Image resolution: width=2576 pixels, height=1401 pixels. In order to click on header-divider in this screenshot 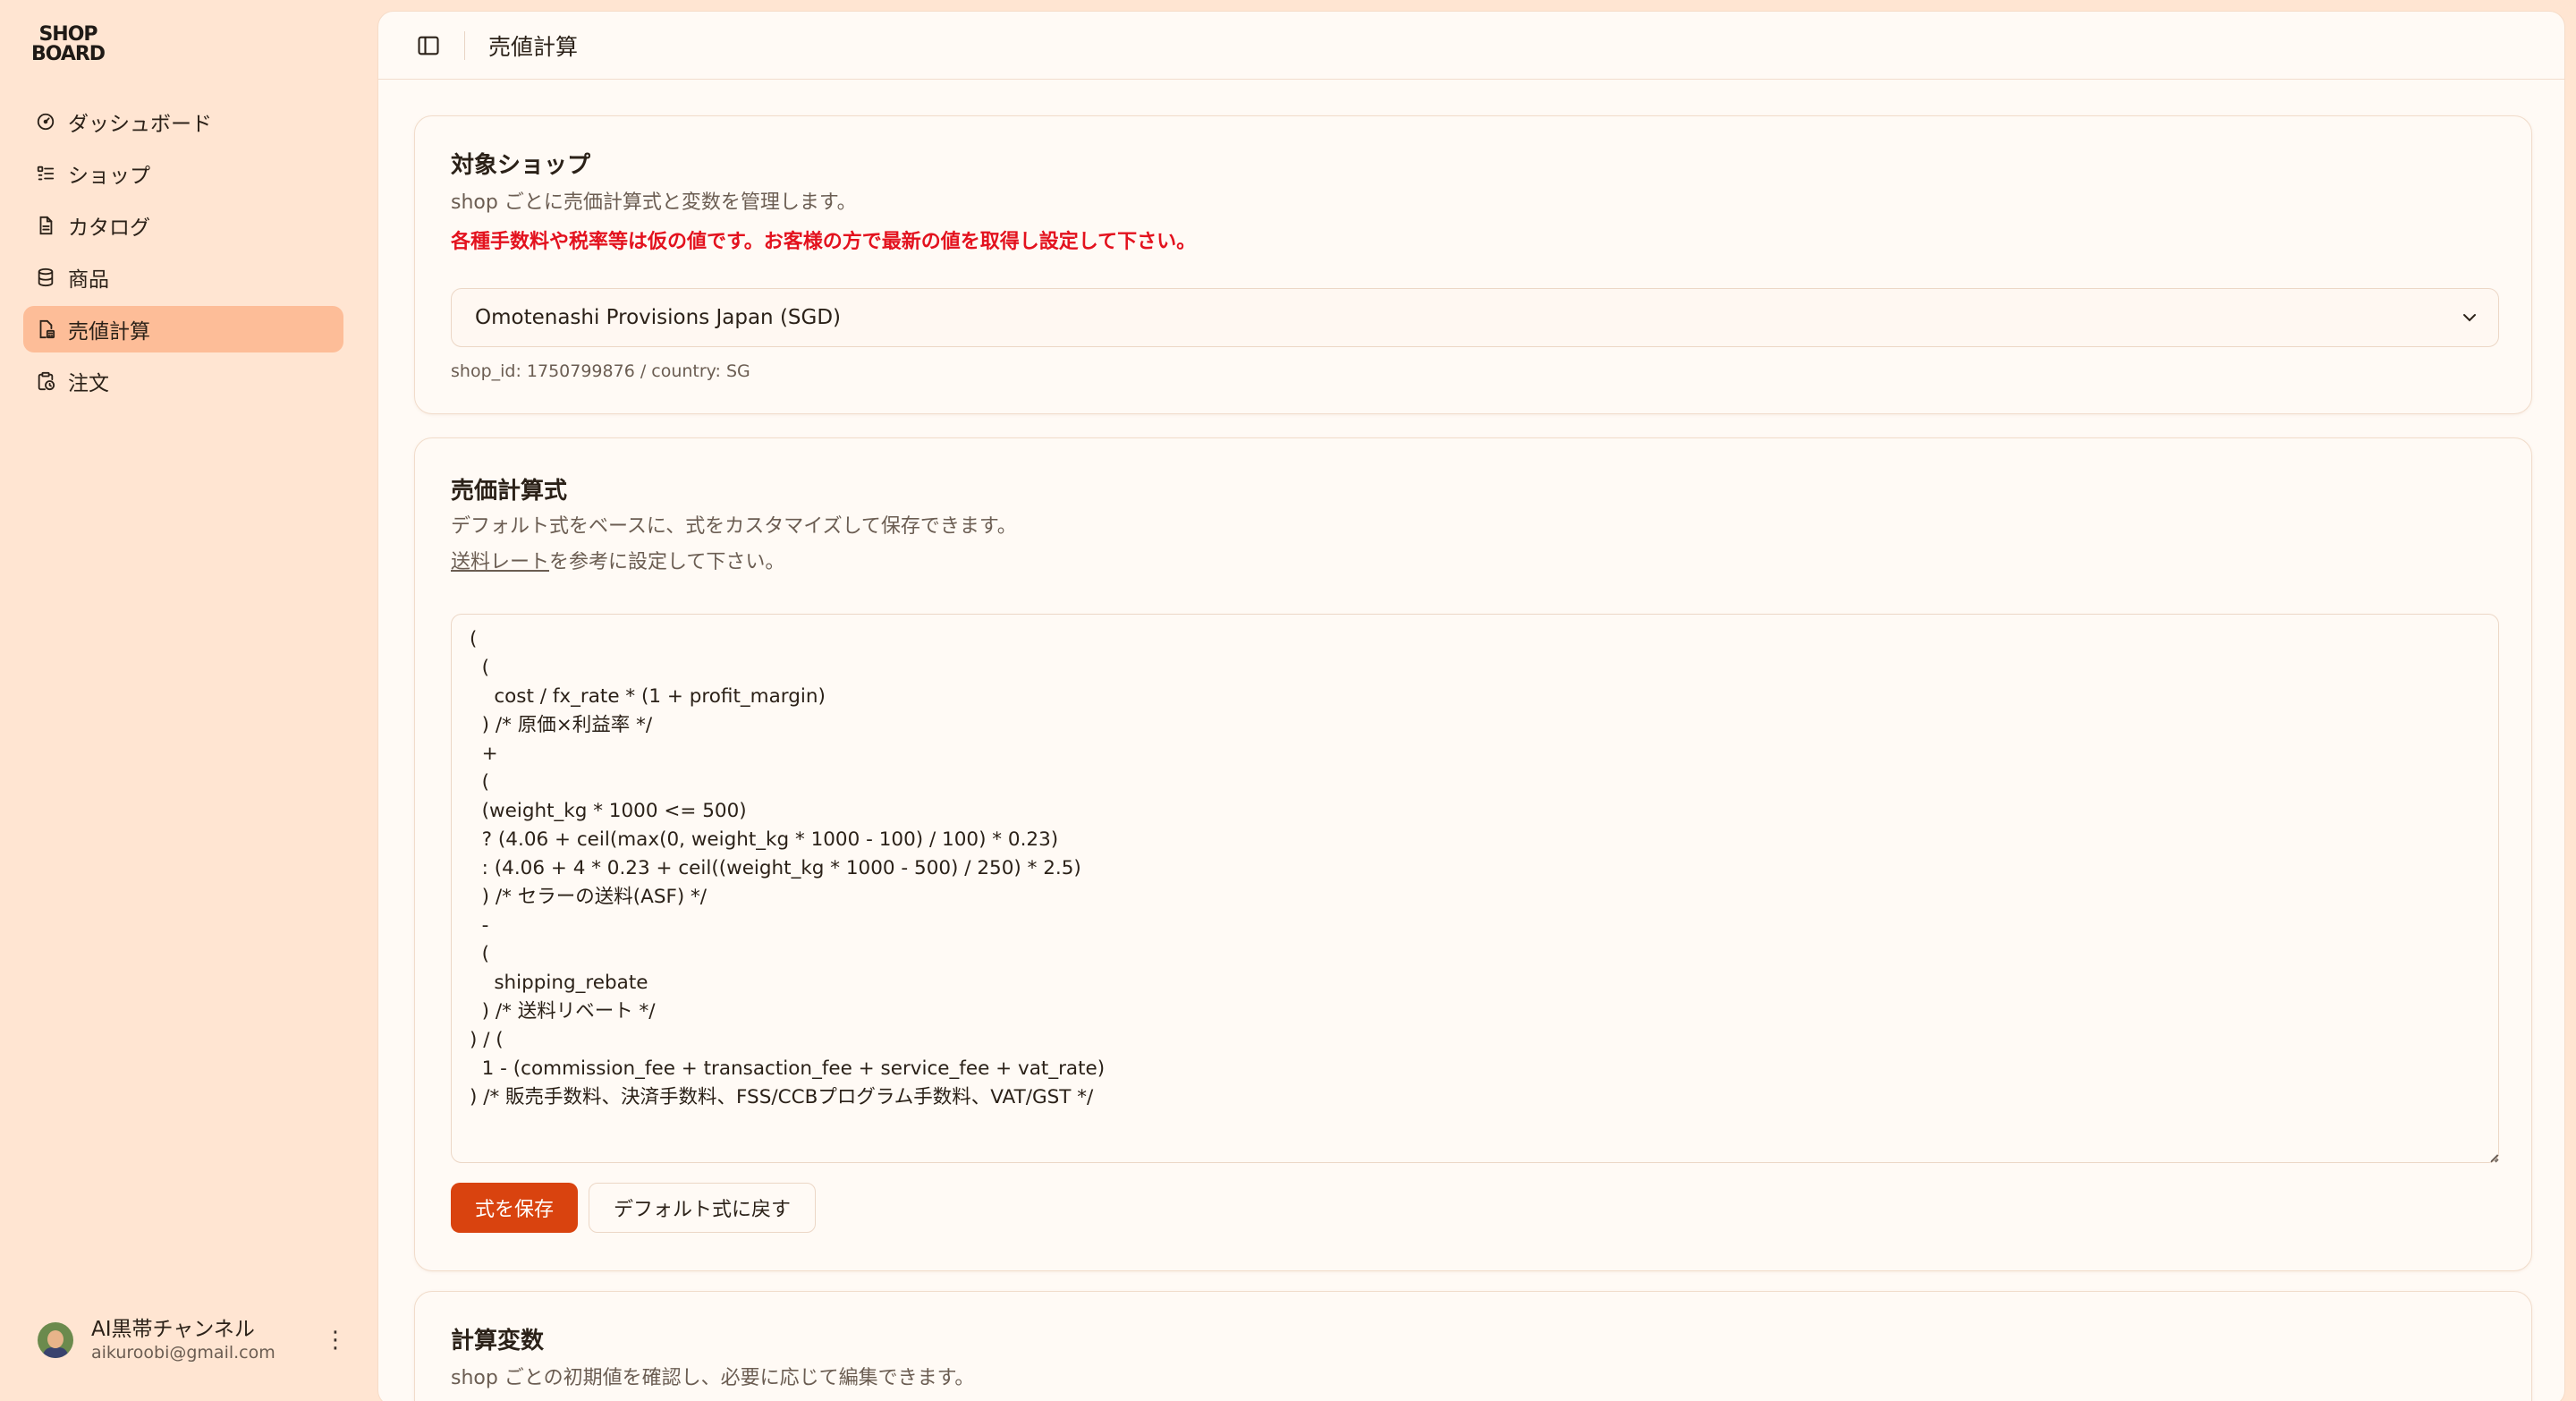, I will do `click(464, 45)`.